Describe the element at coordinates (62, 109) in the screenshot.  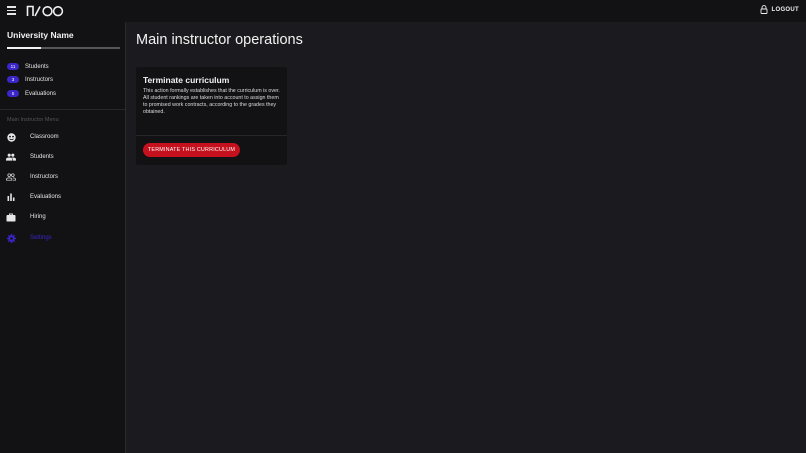
I see `sidebar-divider` at that location.